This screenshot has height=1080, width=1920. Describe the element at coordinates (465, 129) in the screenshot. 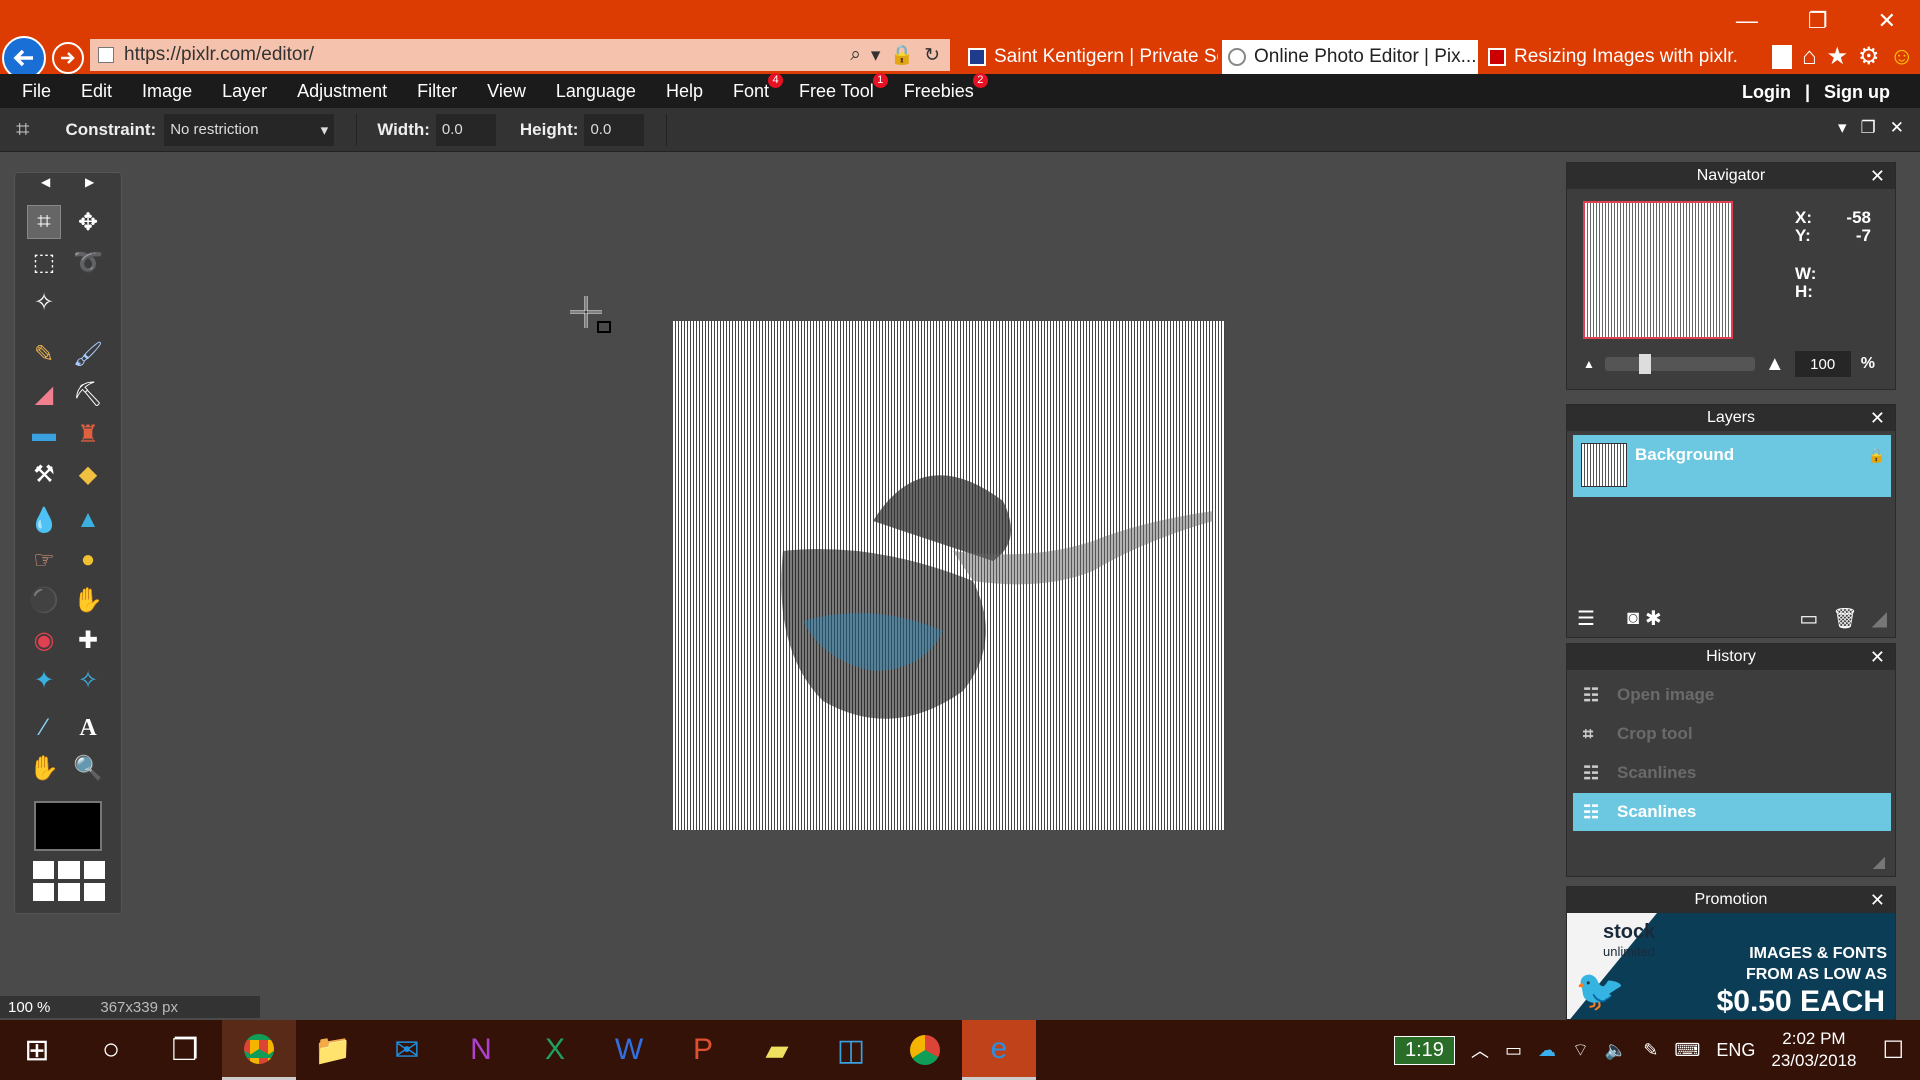

I see `width-input: 0.0` at that location.